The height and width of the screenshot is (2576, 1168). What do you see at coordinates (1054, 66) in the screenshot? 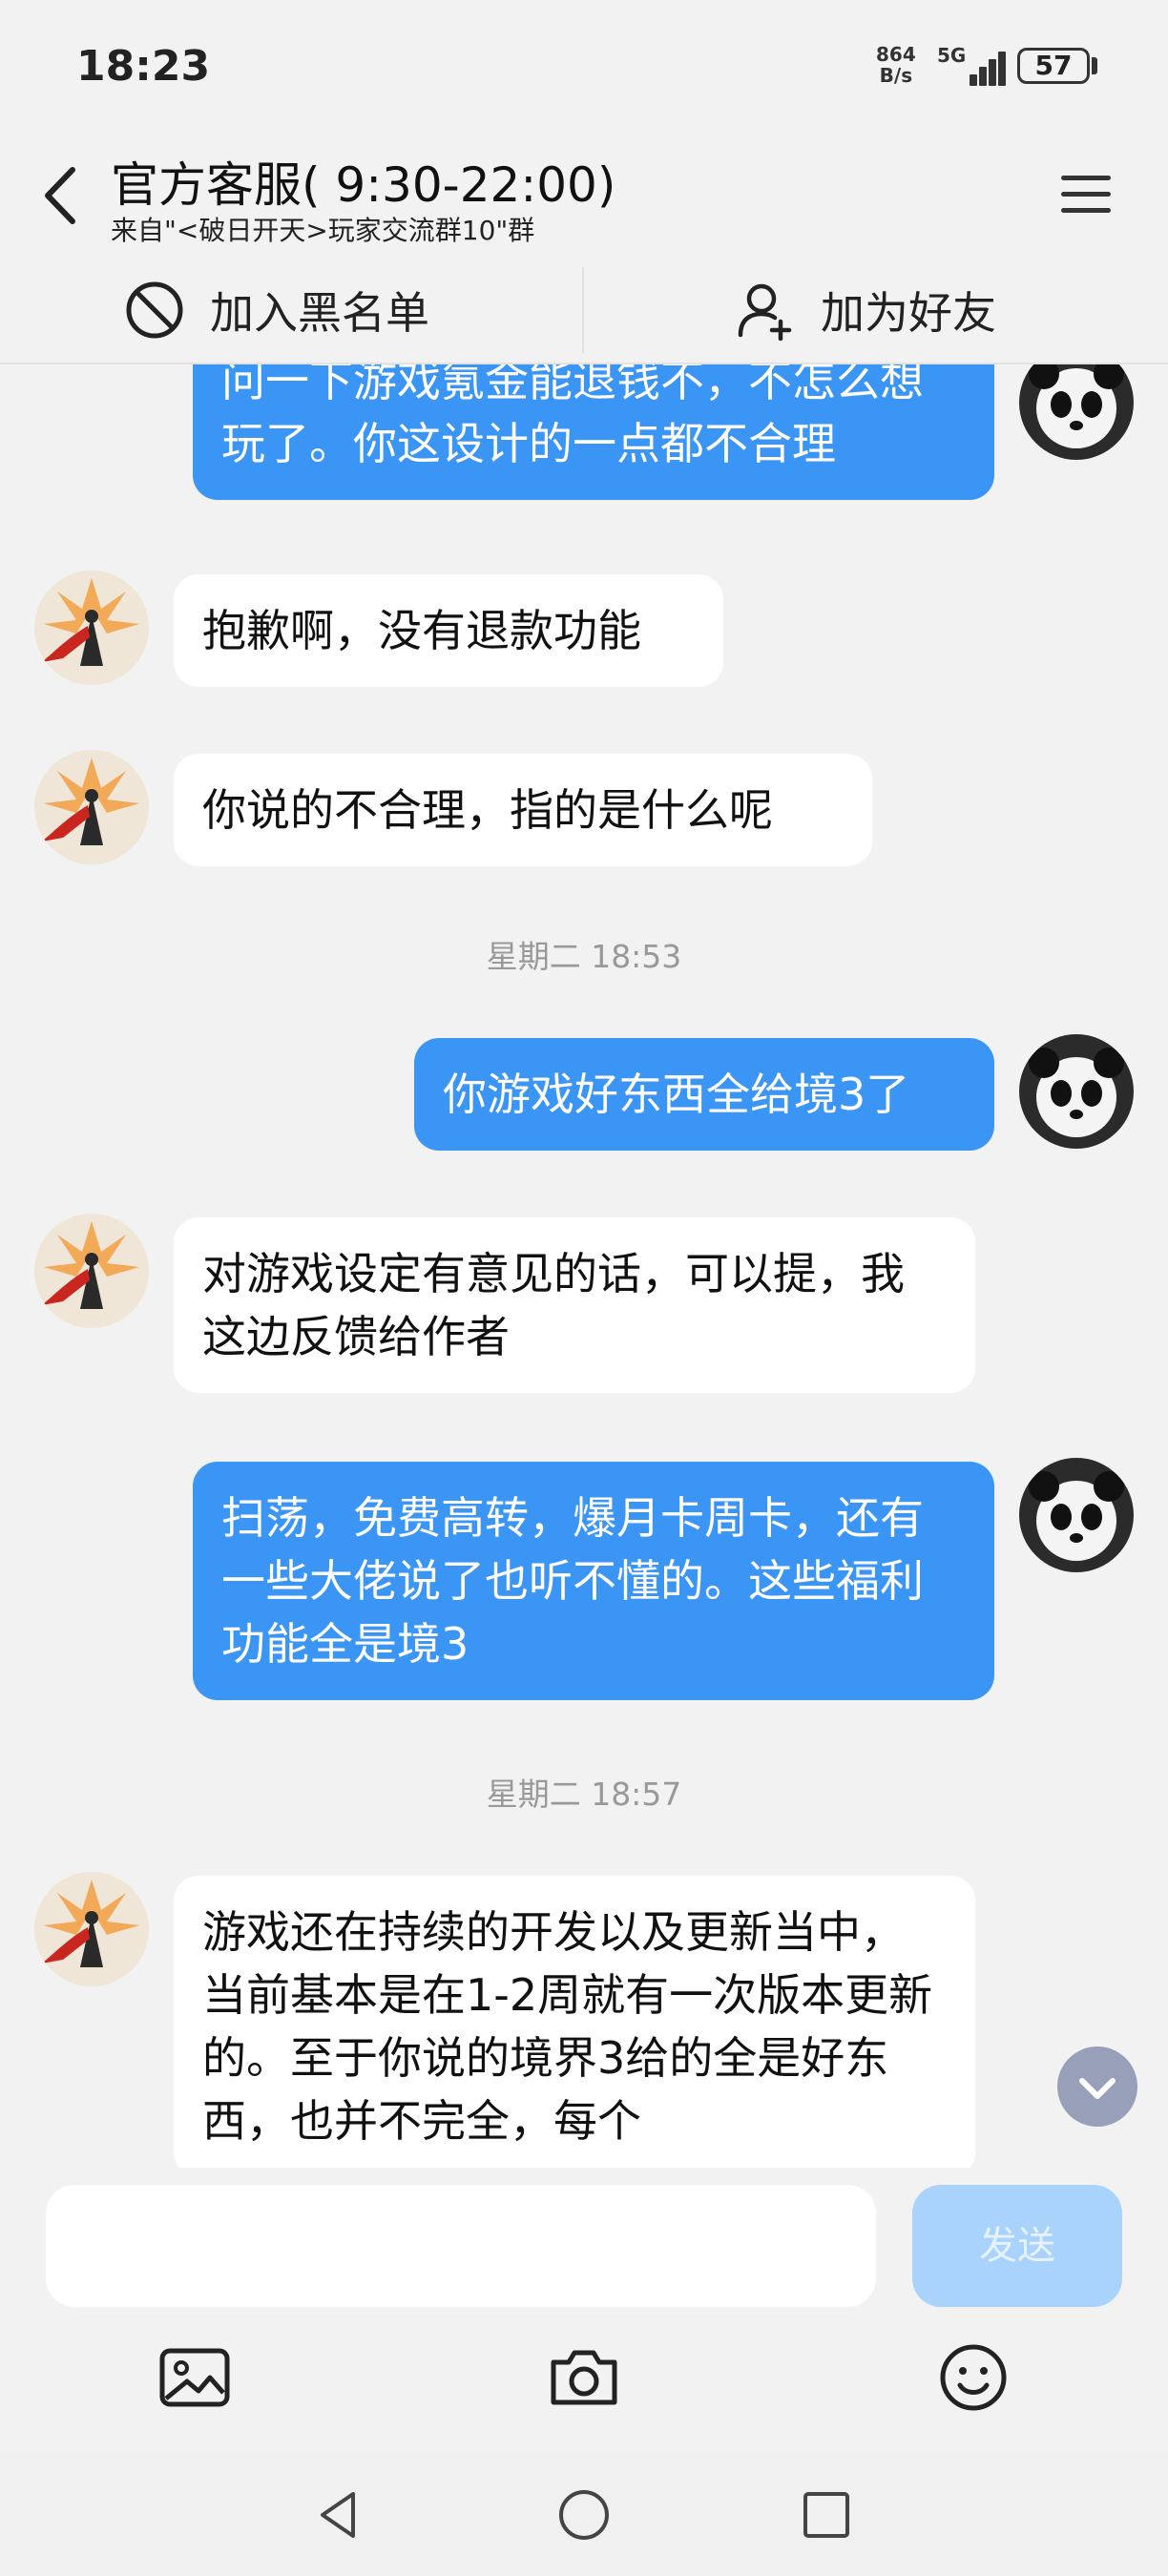
I see `battery-icon: 57` at bounding box center [1054, 66].